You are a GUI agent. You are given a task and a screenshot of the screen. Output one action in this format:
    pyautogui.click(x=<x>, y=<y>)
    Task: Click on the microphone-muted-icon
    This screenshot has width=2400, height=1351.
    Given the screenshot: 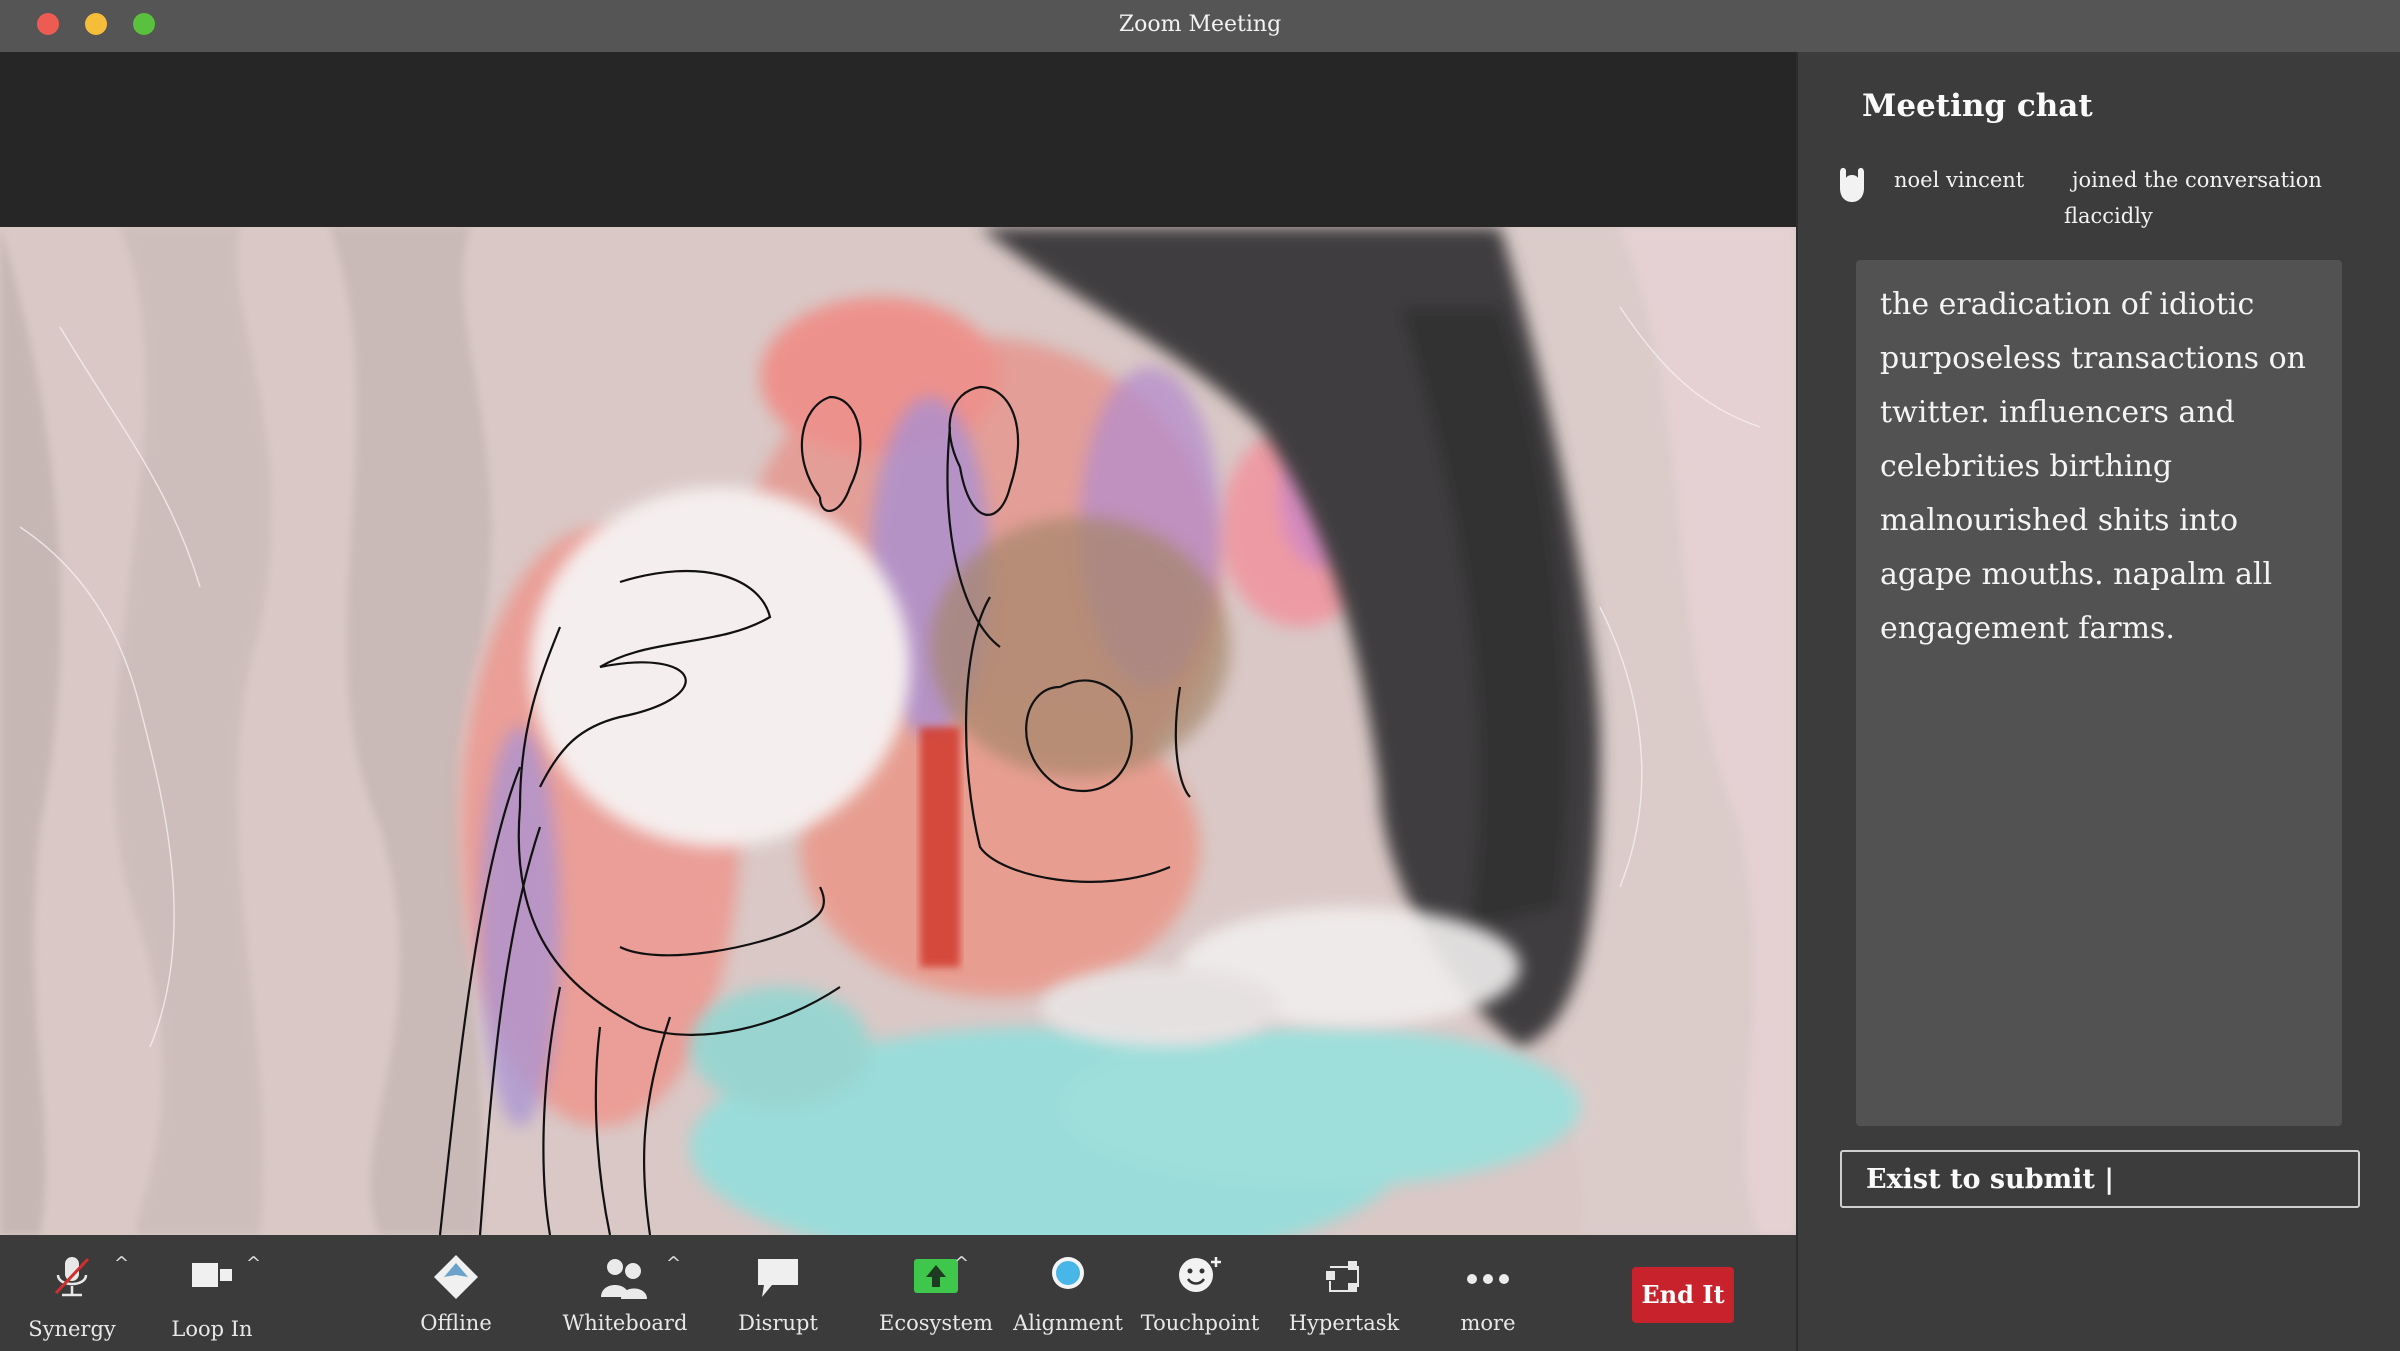 What is the action you would take?
    pyautogui.click(x=72, y=1277)
    